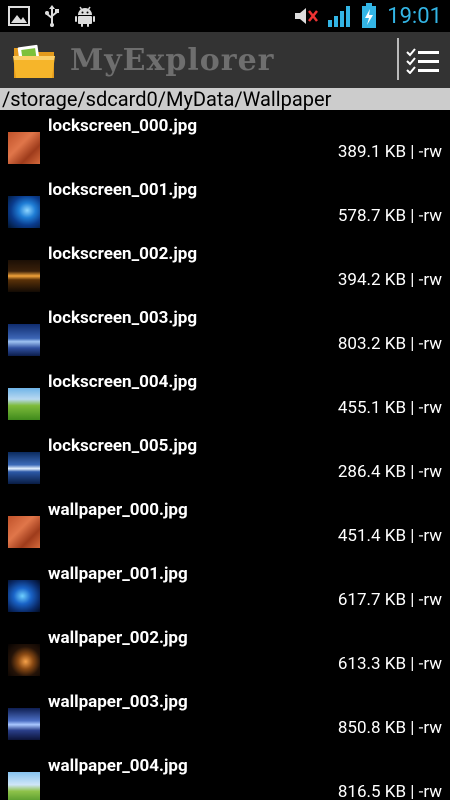  What do you see at coordinates (172, 60) in the screenshot?
I see `app-title: MyExplorer` at bounding box center [172, 60].